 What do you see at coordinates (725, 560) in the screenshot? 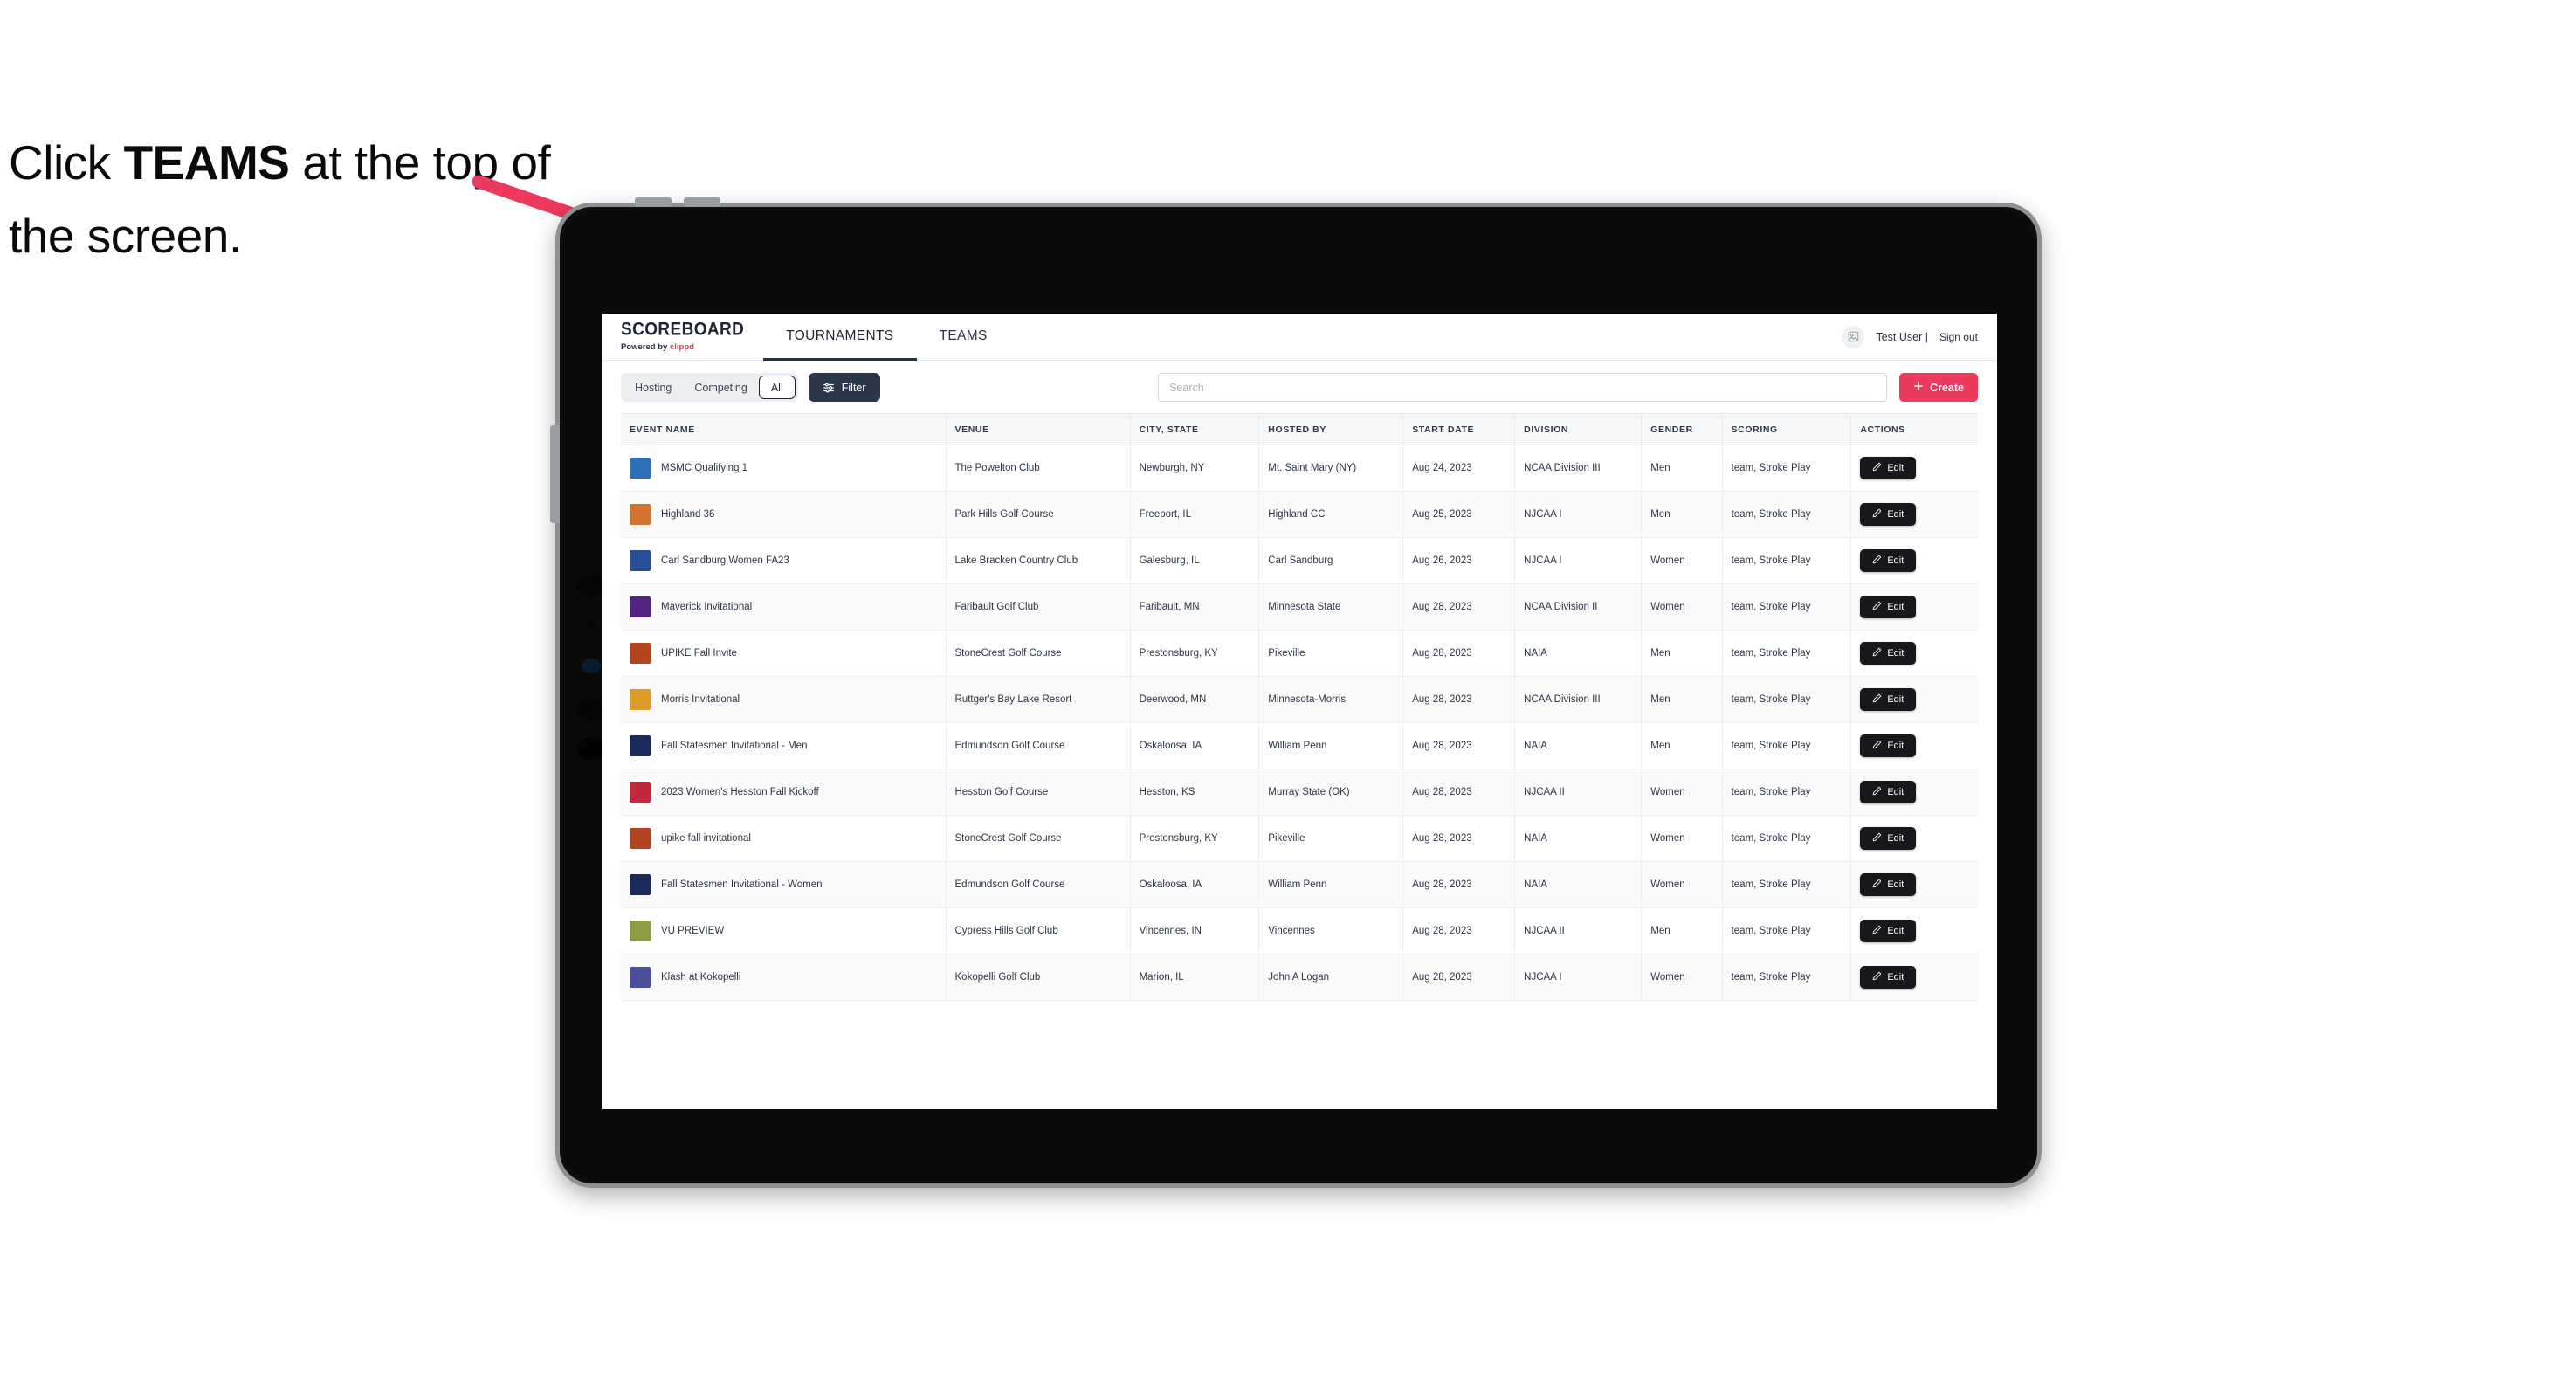
I see `event-name-label: Carl Sandburg Women FA23` at bounding box center [725, 560].